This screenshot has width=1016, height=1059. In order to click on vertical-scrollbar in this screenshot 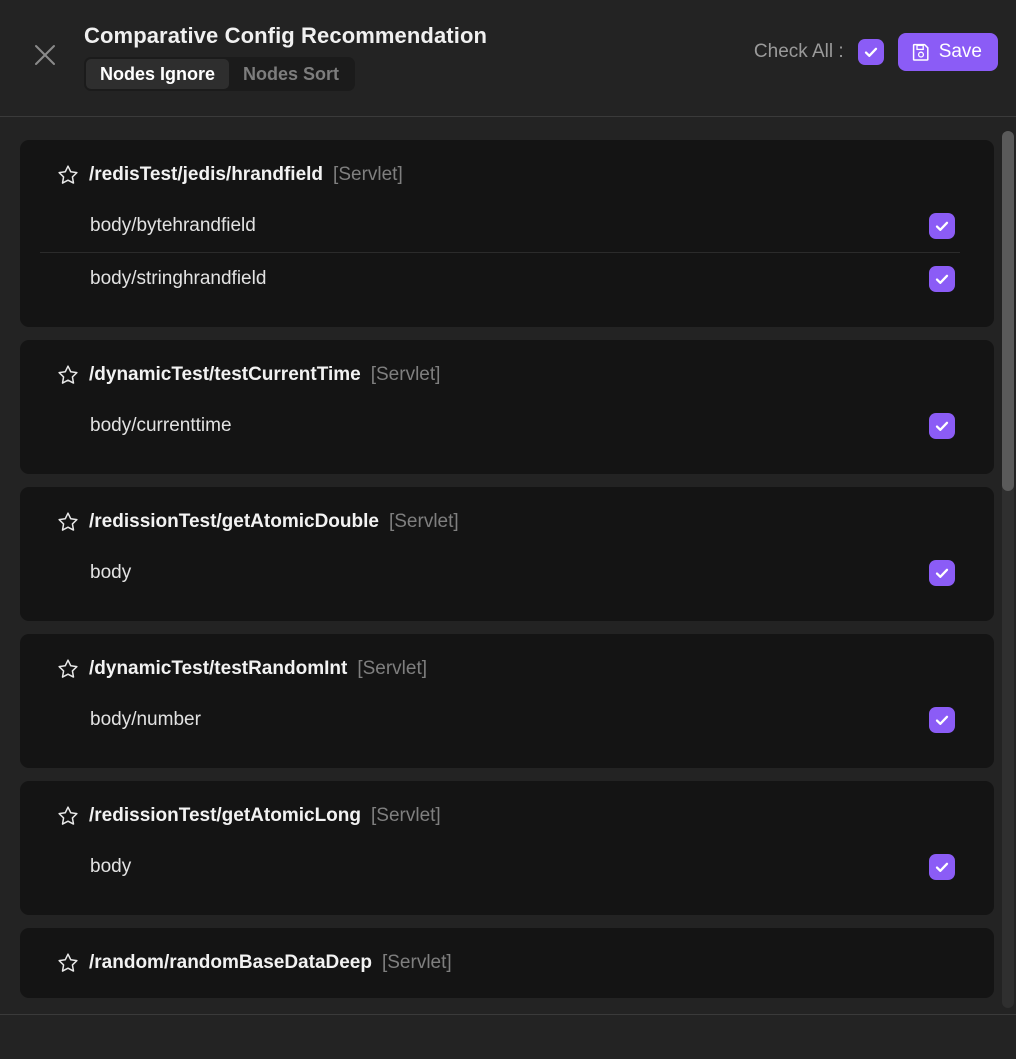, I will do `click(1008, 569)`.